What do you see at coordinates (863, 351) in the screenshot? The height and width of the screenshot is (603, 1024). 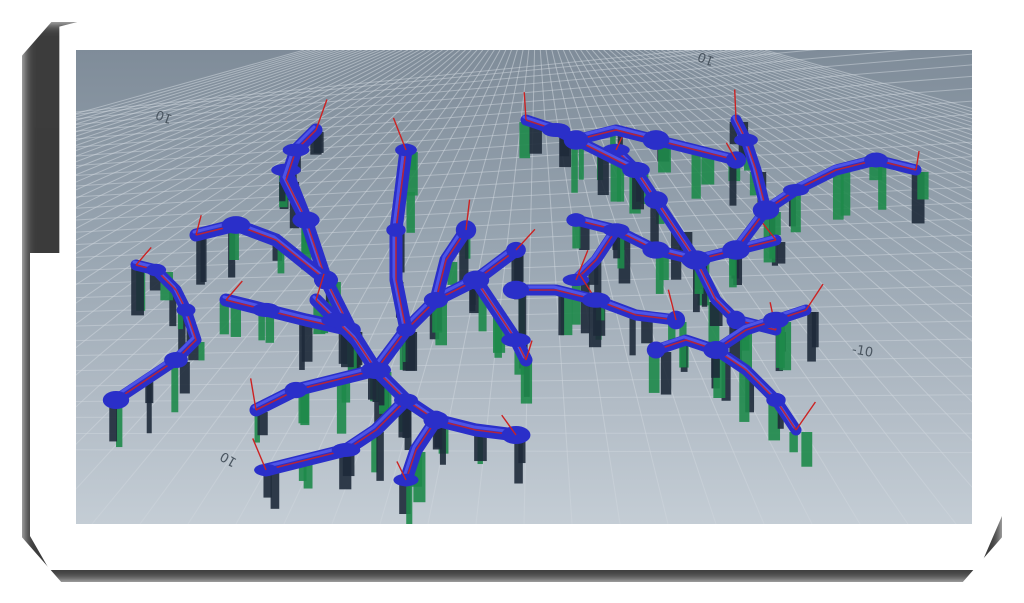 I see `grid-label: -10` at bounding box center [863, 351].